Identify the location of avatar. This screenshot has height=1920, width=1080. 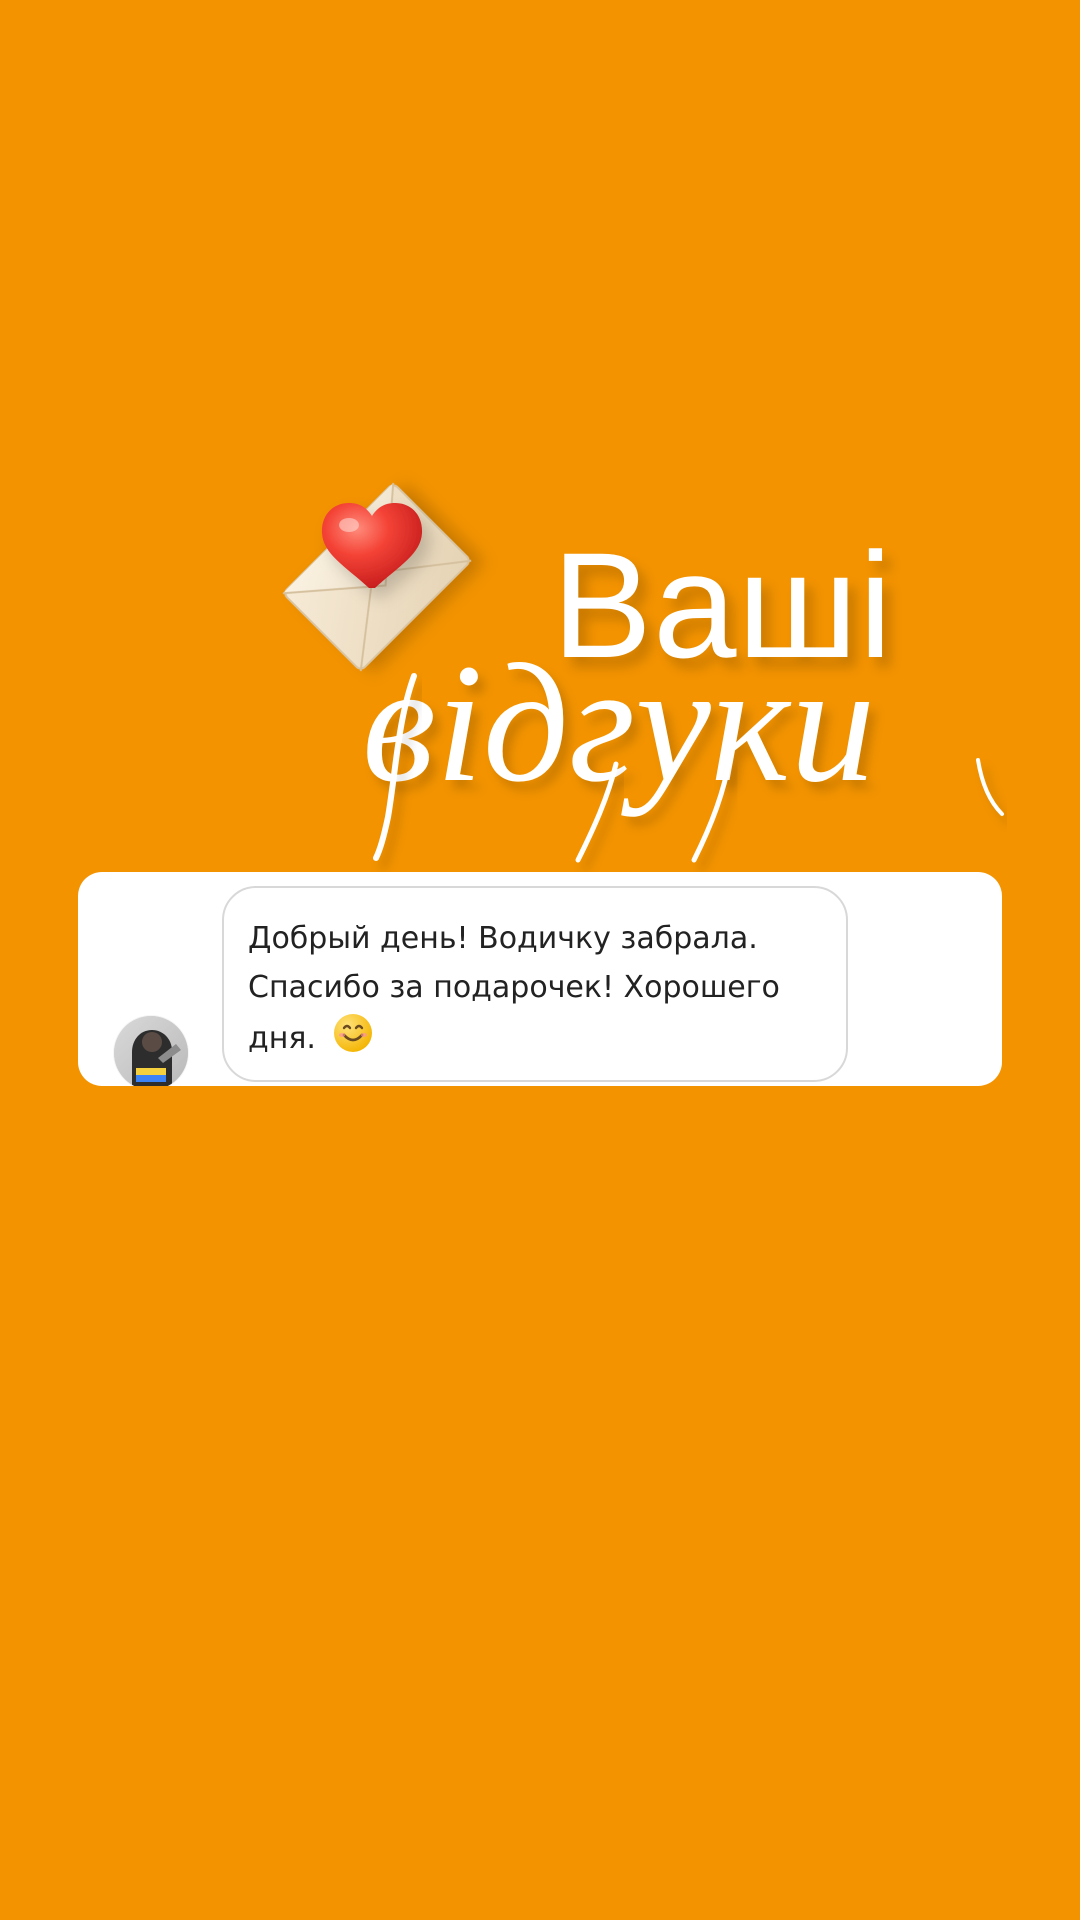
(151, 1051).